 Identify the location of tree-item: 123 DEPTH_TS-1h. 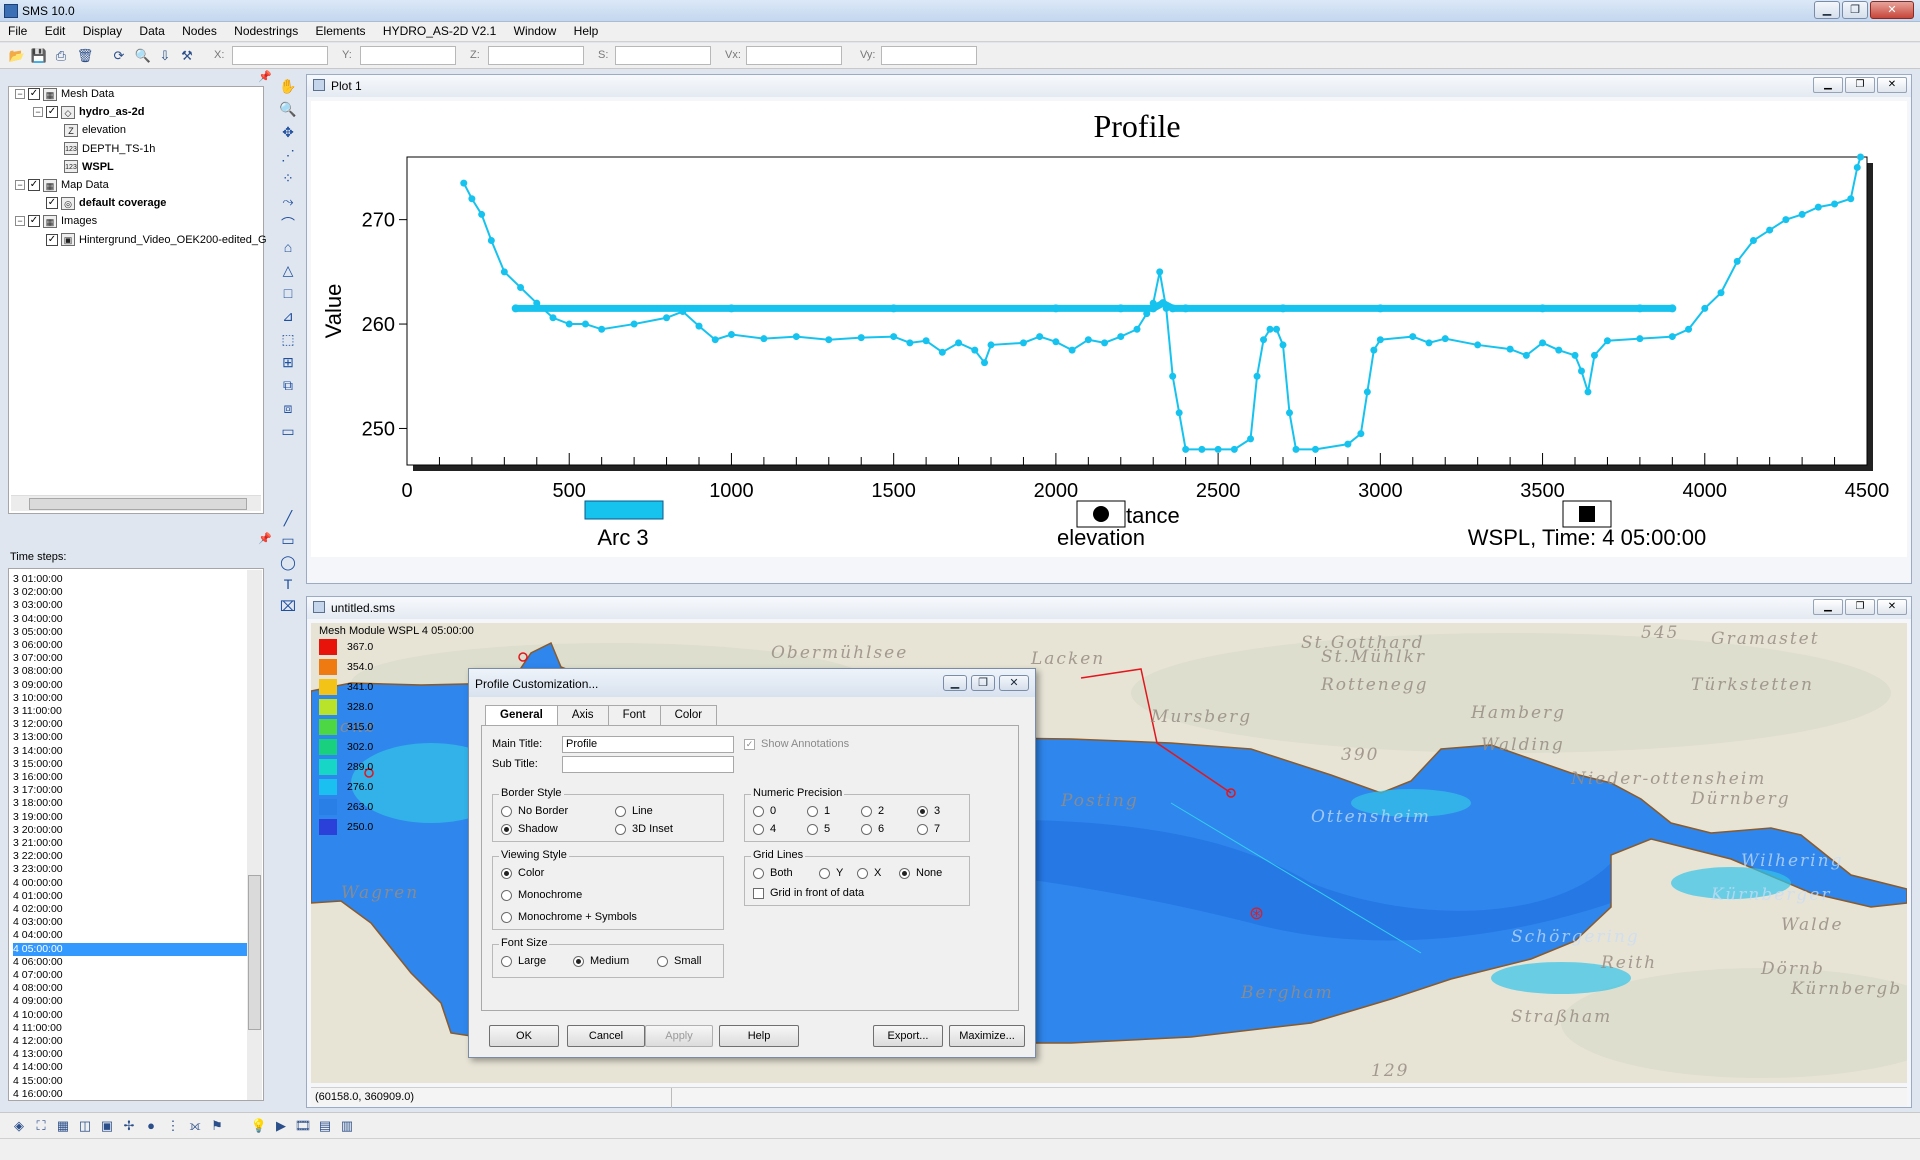
(103, 149).